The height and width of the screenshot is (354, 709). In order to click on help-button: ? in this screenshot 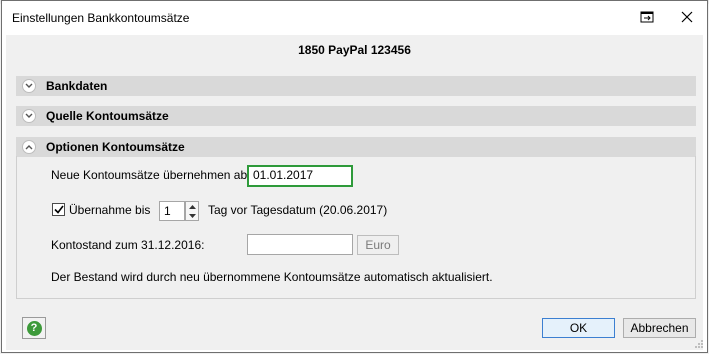, I will do `click(34, 328)`.